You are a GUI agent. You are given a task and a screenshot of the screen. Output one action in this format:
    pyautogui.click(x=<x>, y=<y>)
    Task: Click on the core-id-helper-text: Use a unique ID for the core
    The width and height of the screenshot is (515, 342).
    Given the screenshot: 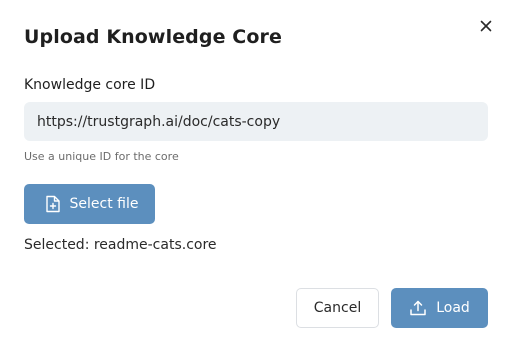 What is the action you would take?
    pyautogui.click(x=101, y=156)
    